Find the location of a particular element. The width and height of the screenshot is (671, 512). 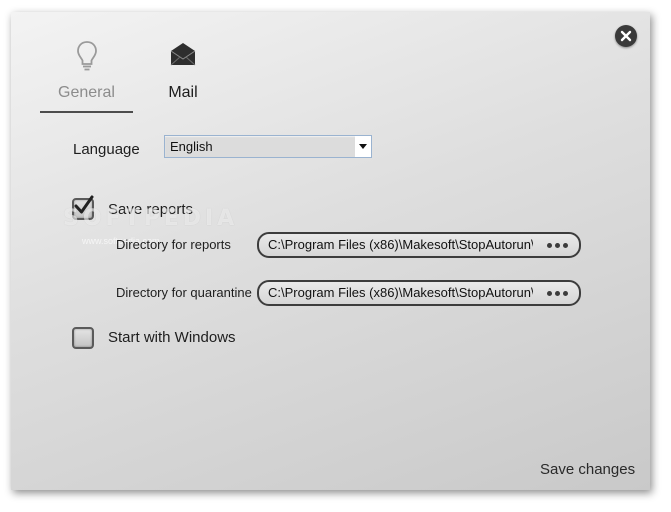

tab-mail: Mail is located at coordinates (183, 75).